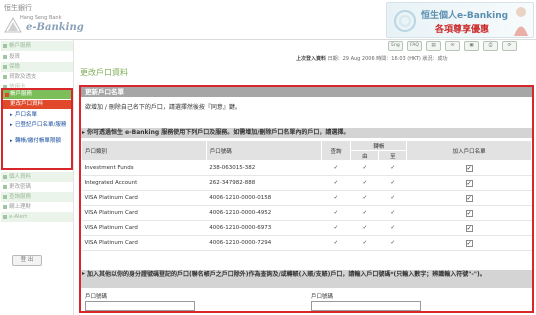 This screenshot has width=536, height=315. What do you see at coordinates (37, 46) in the screenshot?
I see `sidebar-item-accounts: 帳戶服務` at bounding box center [37, 46].